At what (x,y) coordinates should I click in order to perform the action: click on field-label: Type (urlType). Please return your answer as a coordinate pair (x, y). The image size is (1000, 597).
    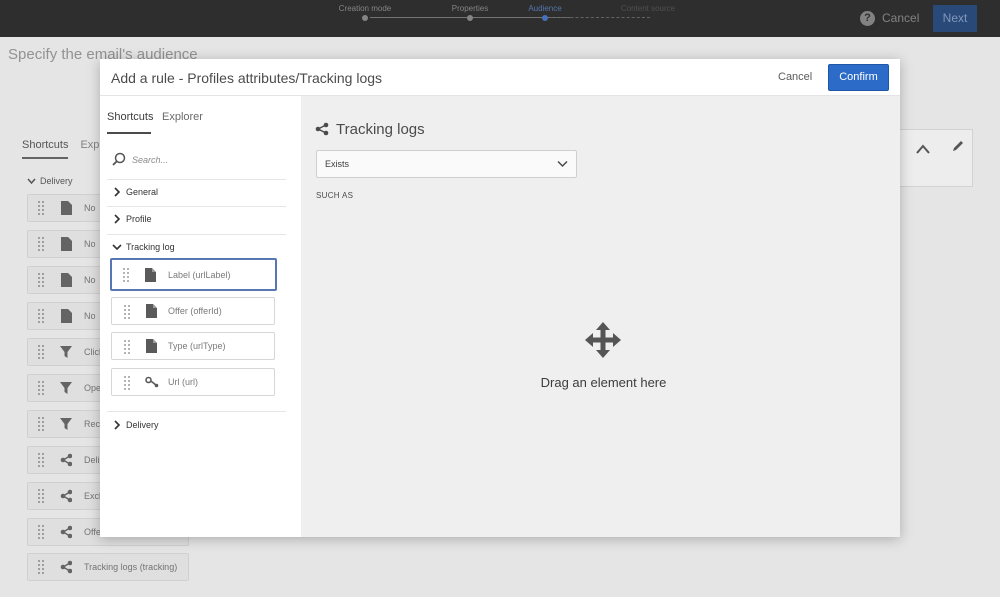
    Looking at the image, I should click on (197, 346).